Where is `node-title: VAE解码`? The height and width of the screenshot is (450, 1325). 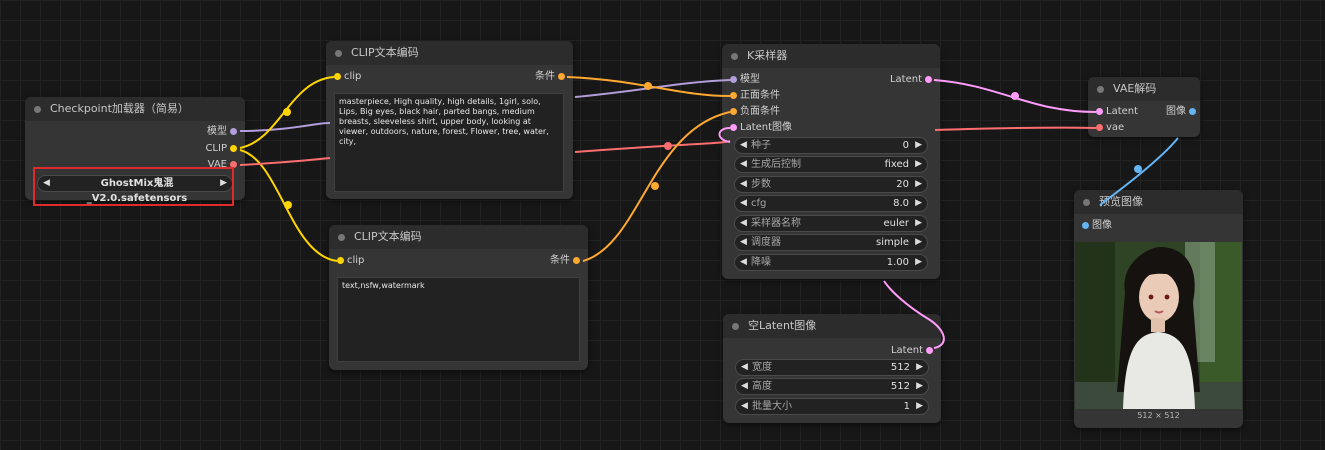
node-title: VAE解码 is located at coordinates (1144, 89).